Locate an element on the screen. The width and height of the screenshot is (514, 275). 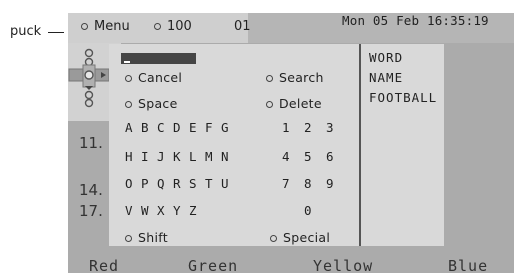
key-5: 5 is located at coordinates (315, 156).